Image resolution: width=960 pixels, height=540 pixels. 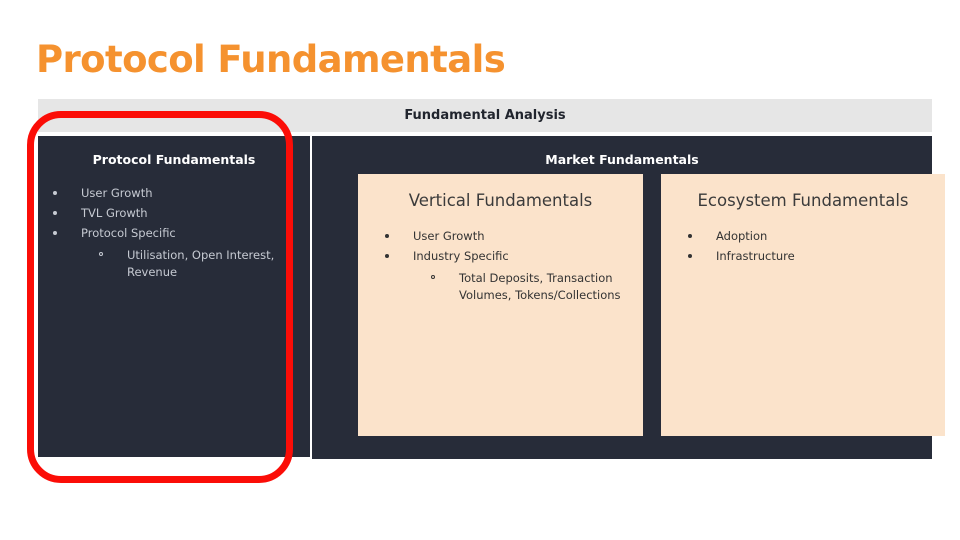 What do you see at coordinates (174, 233) in the screenshot?
I see `list-item: Protocol Specific` at bounding box center [174, 233].